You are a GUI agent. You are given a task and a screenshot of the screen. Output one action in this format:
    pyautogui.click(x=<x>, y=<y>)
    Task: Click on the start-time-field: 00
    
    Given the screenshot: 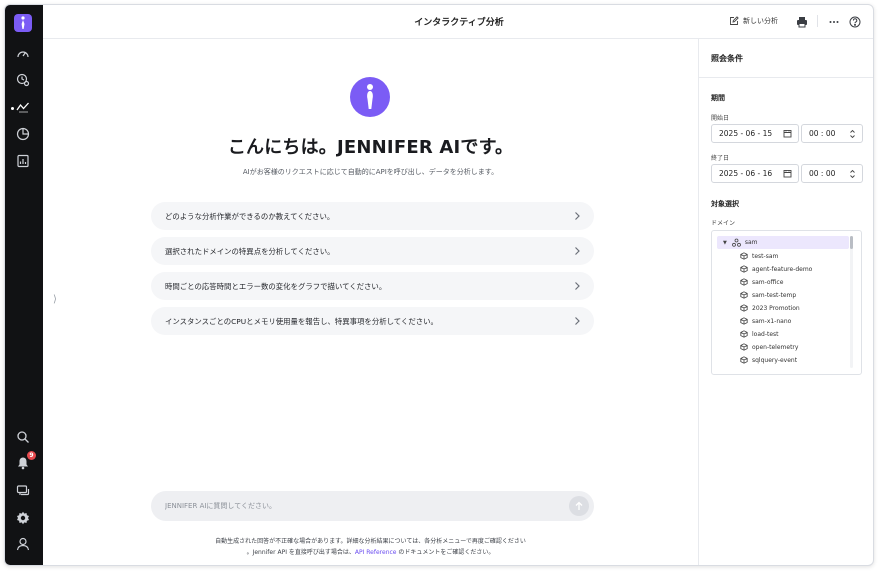 What is the action you would take?
    pyautogui.click(x=832, y=133)
    